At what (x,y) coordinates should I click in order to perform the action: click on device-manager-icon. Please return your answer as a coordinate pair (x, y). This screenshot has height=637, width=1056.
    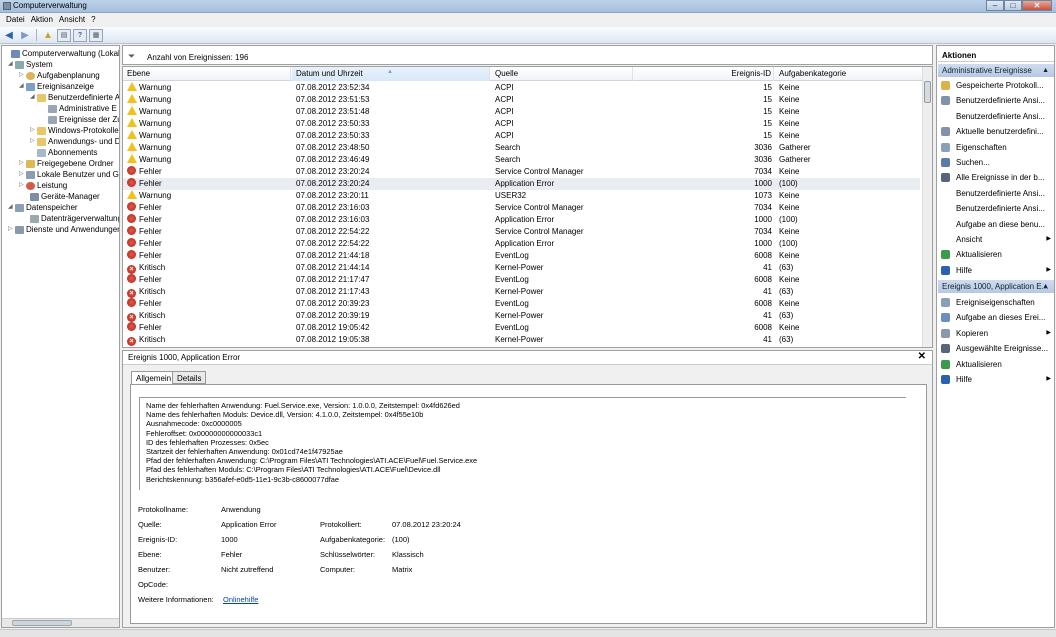
    Looking at the image, I should click on (34, 196).